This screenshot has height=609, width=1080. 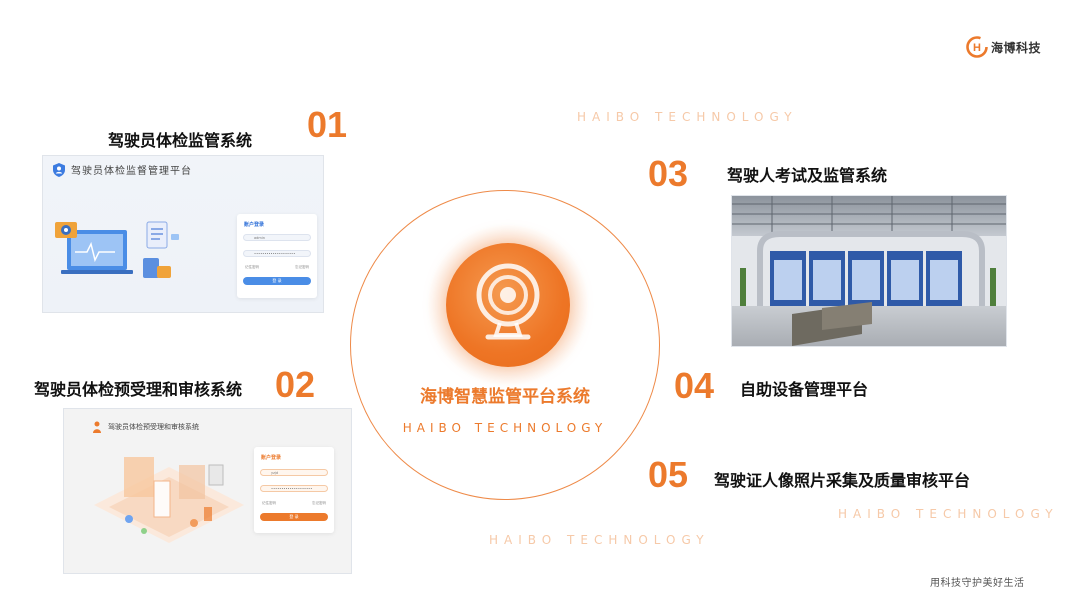 What do you see at coordinates (97, 427) in the screenshot?
I see `person-logo-icon` at bounding box center [97, 427].